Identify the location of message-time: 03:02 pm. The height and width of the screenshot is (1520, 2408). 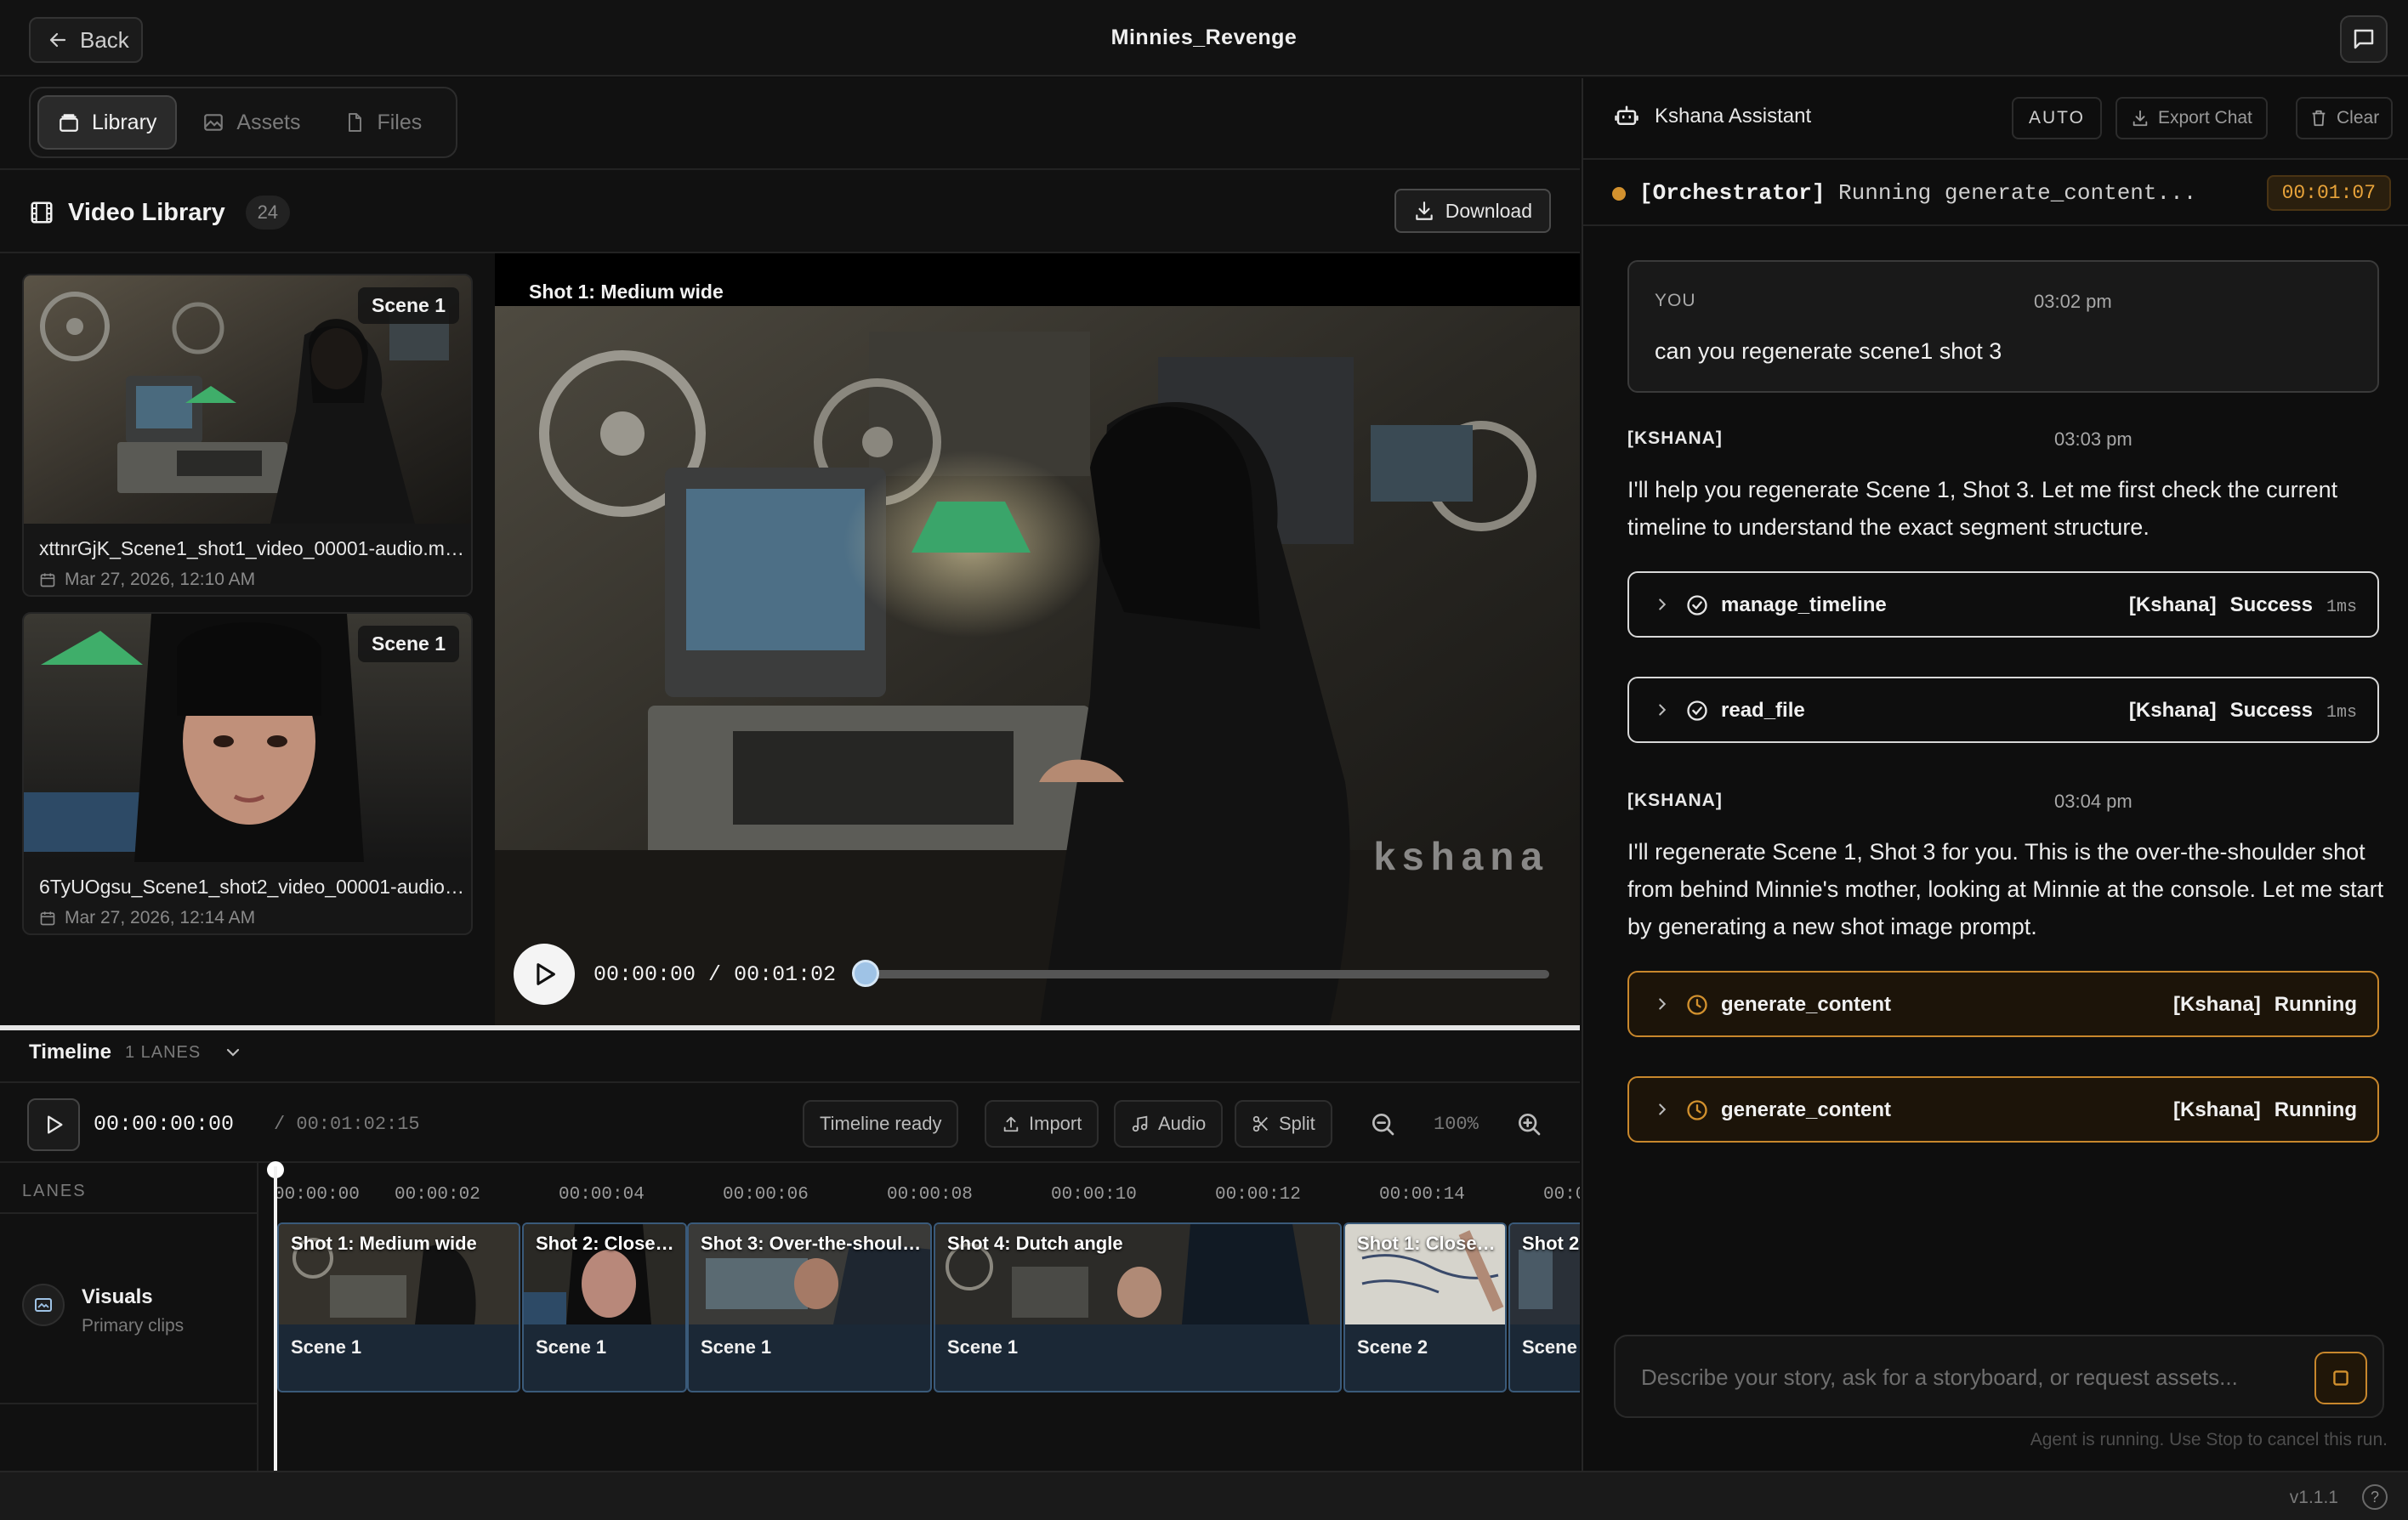
(2073, 301).